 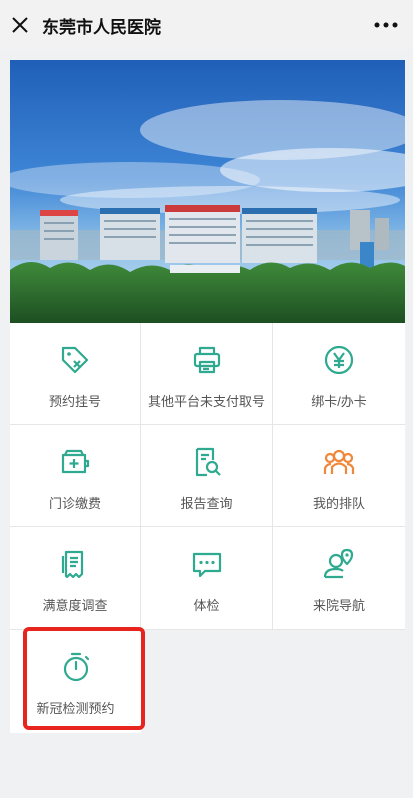 I want to click on menu-item-label: 绑卡/办卡, so click(x=339, y=401).